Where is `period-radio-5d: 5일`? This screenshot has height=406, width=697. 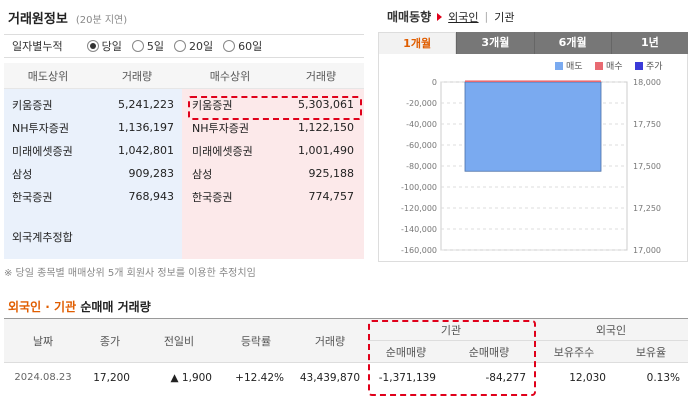
period-radio-5d: 5일 is located at coordinates (147, 46).